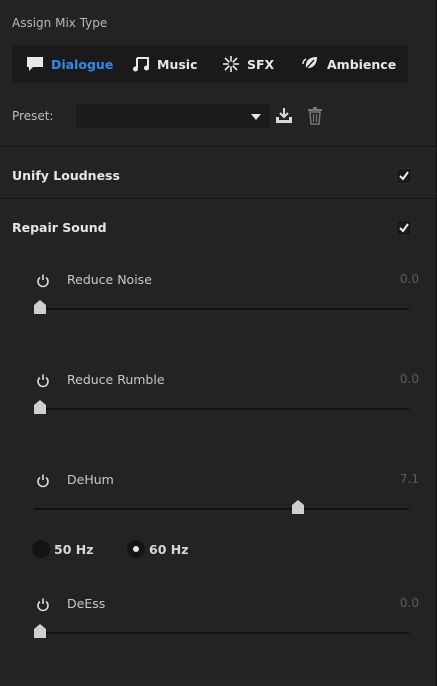 This screenshot has width=437, height=686. I want to click on radio-50hz: 50 Hz, so click(62, 549).